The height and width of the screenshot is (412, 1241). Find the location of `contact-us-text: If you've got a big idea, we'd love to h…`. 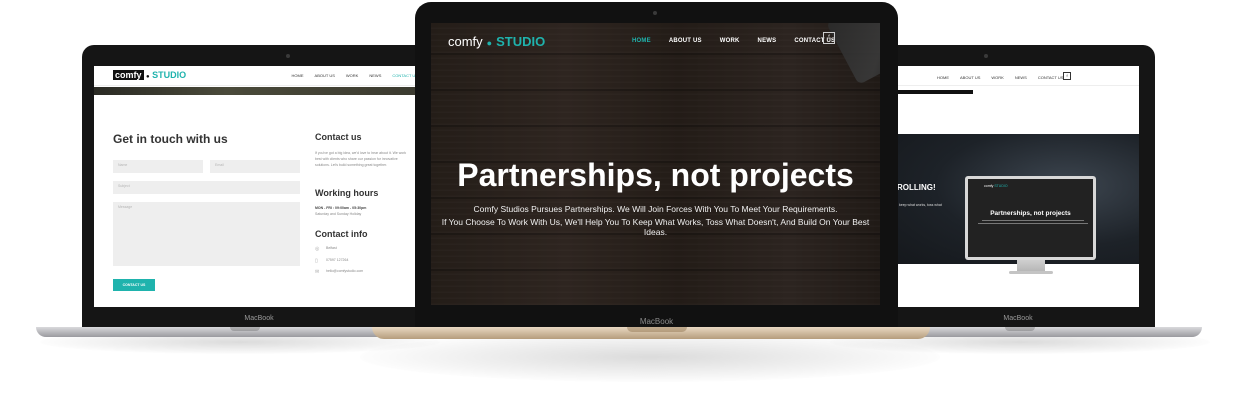

contact-us-text: If you've got a big idea, we'd love to h… is located at coordinates (361, 159).